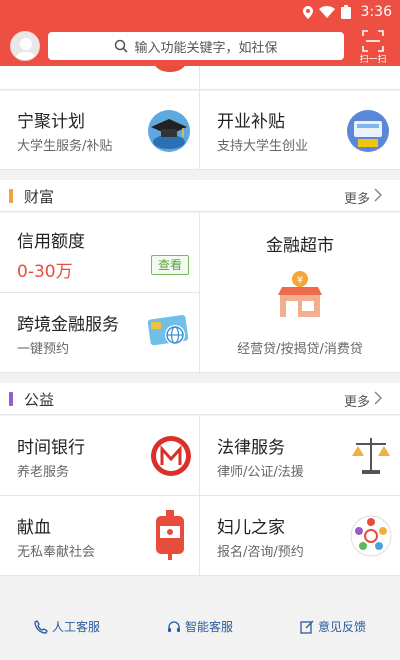  Describe the element at coordinates (168, 330) in the screenshot. I see `globe-card-icon` at that location.